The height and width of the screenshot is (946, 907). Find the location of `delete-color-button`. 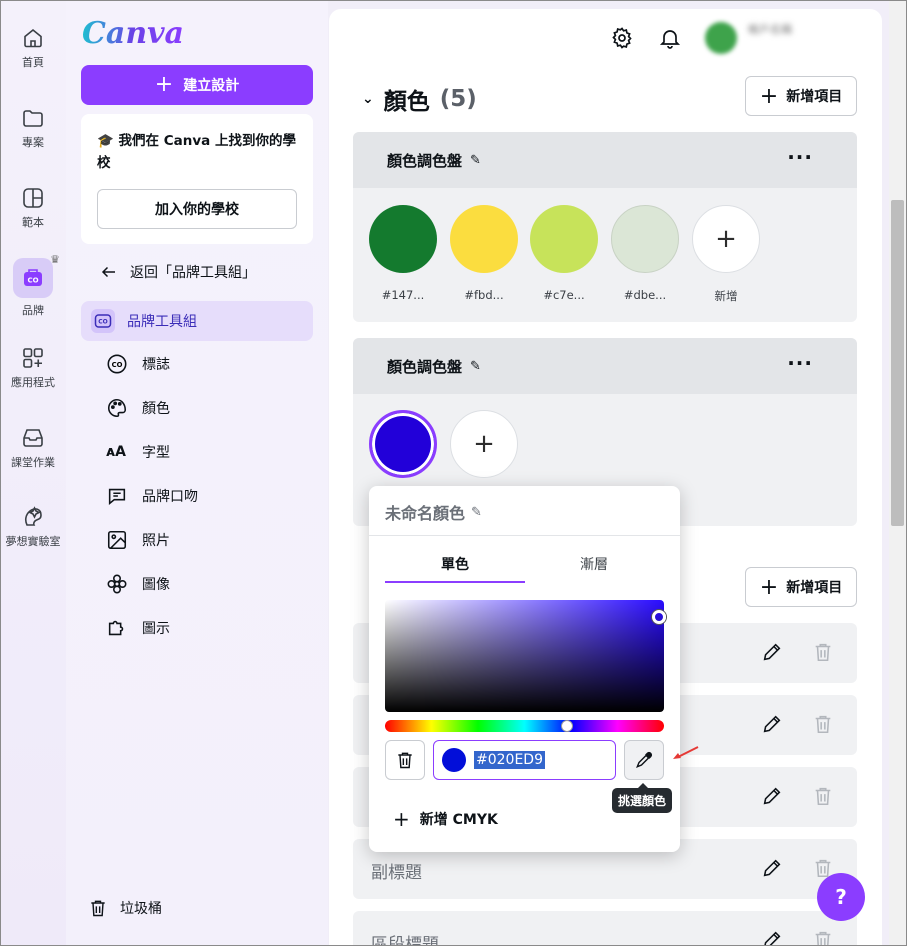

delete-color-button is located at coordinates (405, 760).